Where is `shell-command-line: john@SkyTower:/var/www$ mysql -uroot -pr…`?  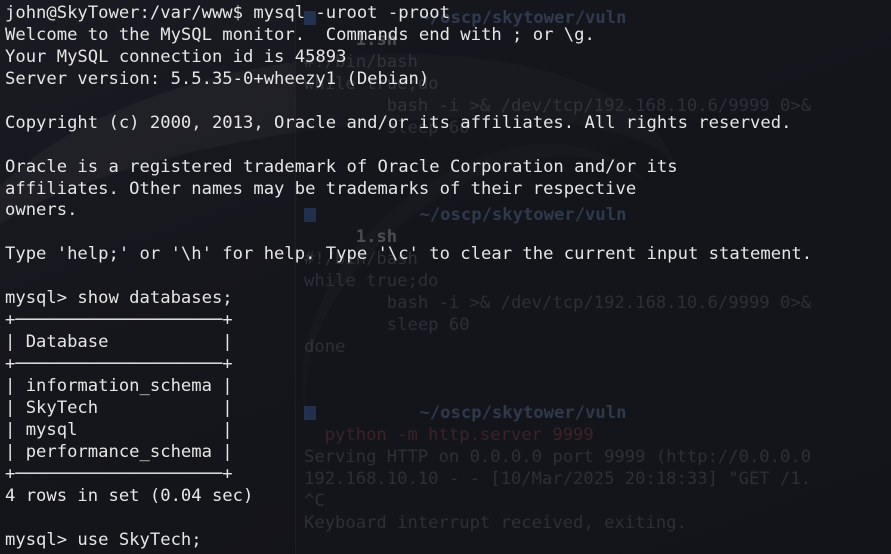 shell-command-line: john@SkyTower:/var/www$ mysql -uroot -pr… is located at coordinates (227, 13).